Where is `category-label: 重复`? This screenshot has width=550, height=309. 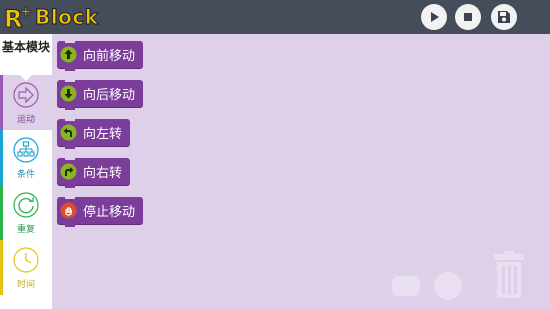
category-label: 重复 is located at coordinates (25, 230).